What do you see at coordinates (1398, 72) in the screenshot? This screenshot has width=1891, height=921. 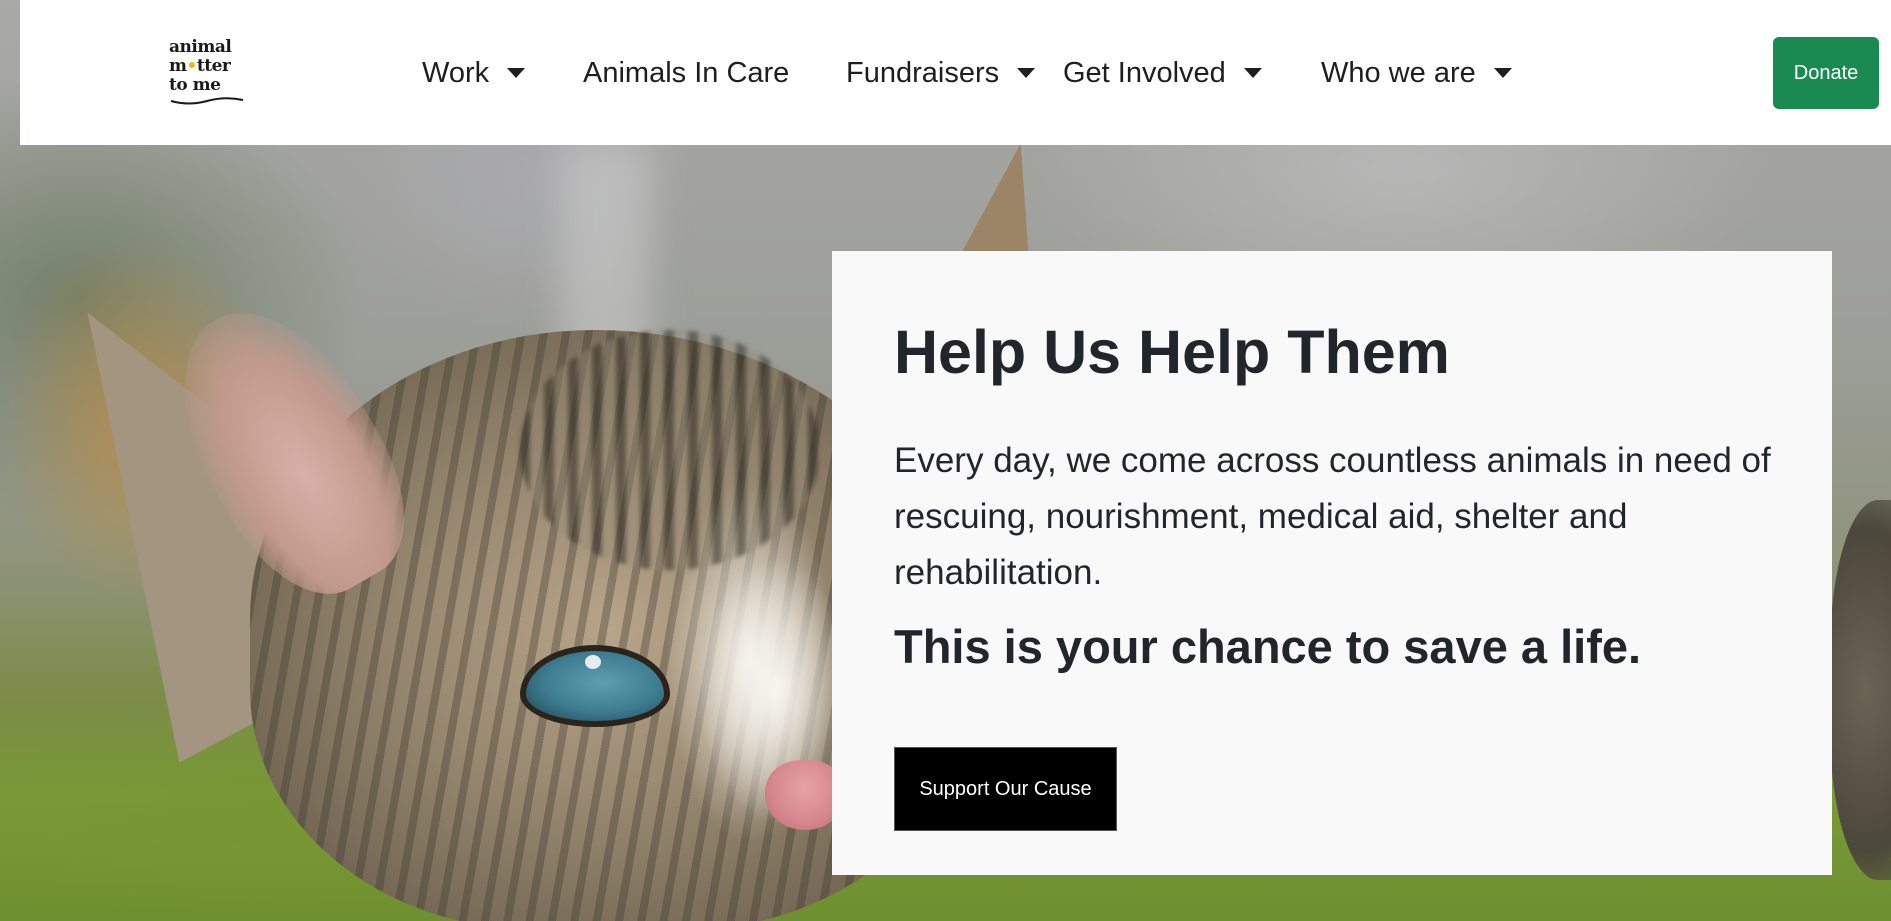 I see `nav-who-we-are-label: Who we are` at bounding box center [1398, 72].